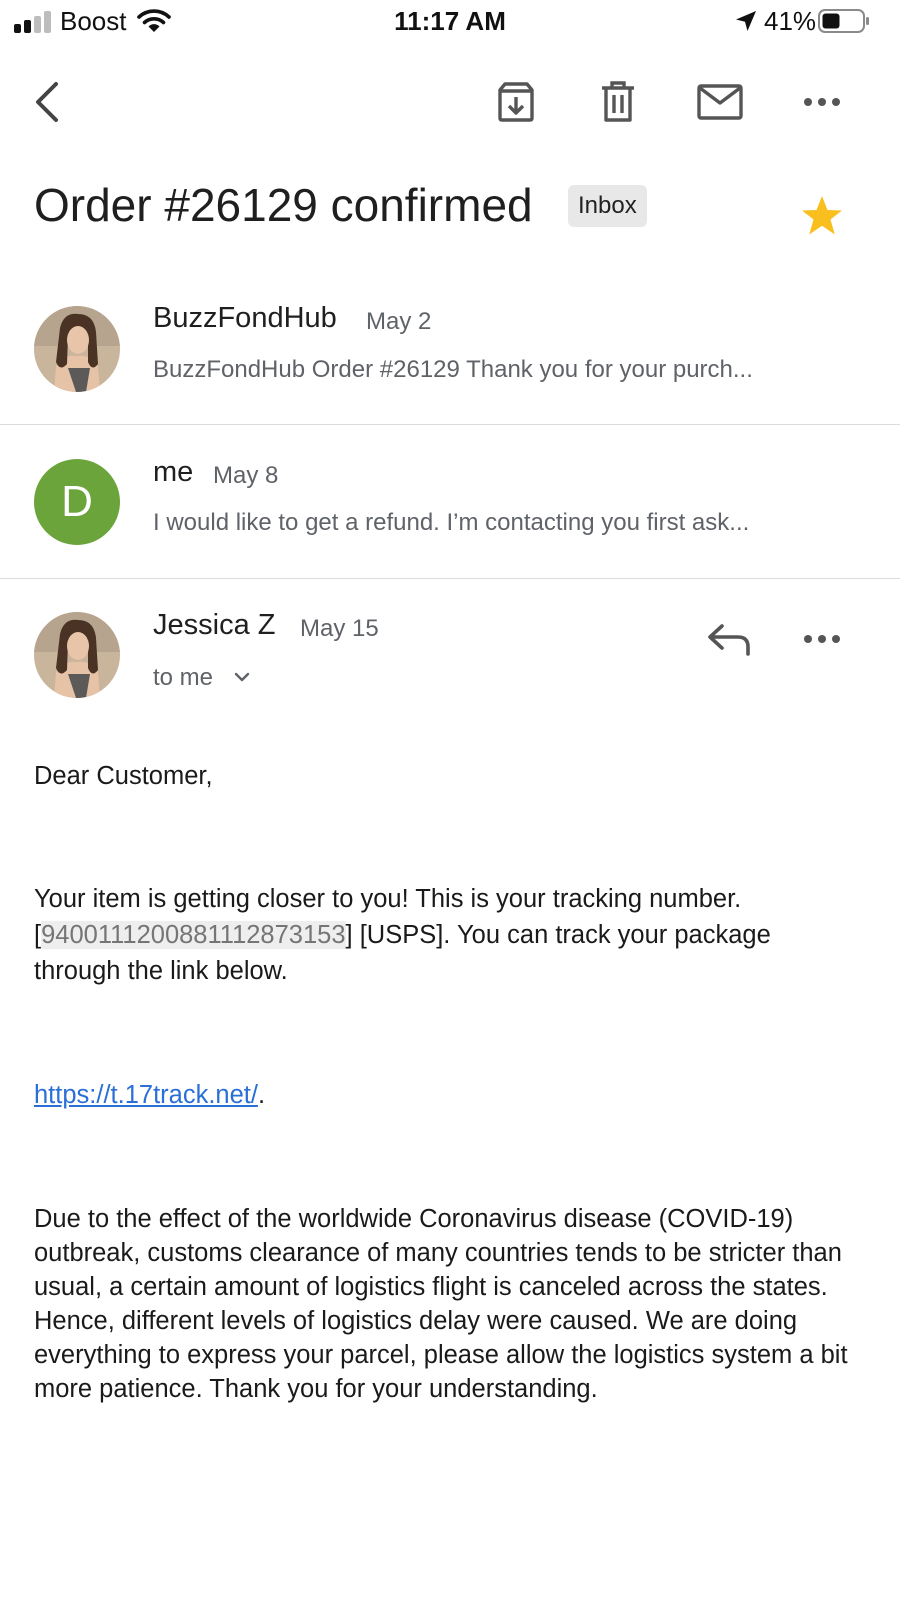  I want to click on battery-icon, so click(843, 21).